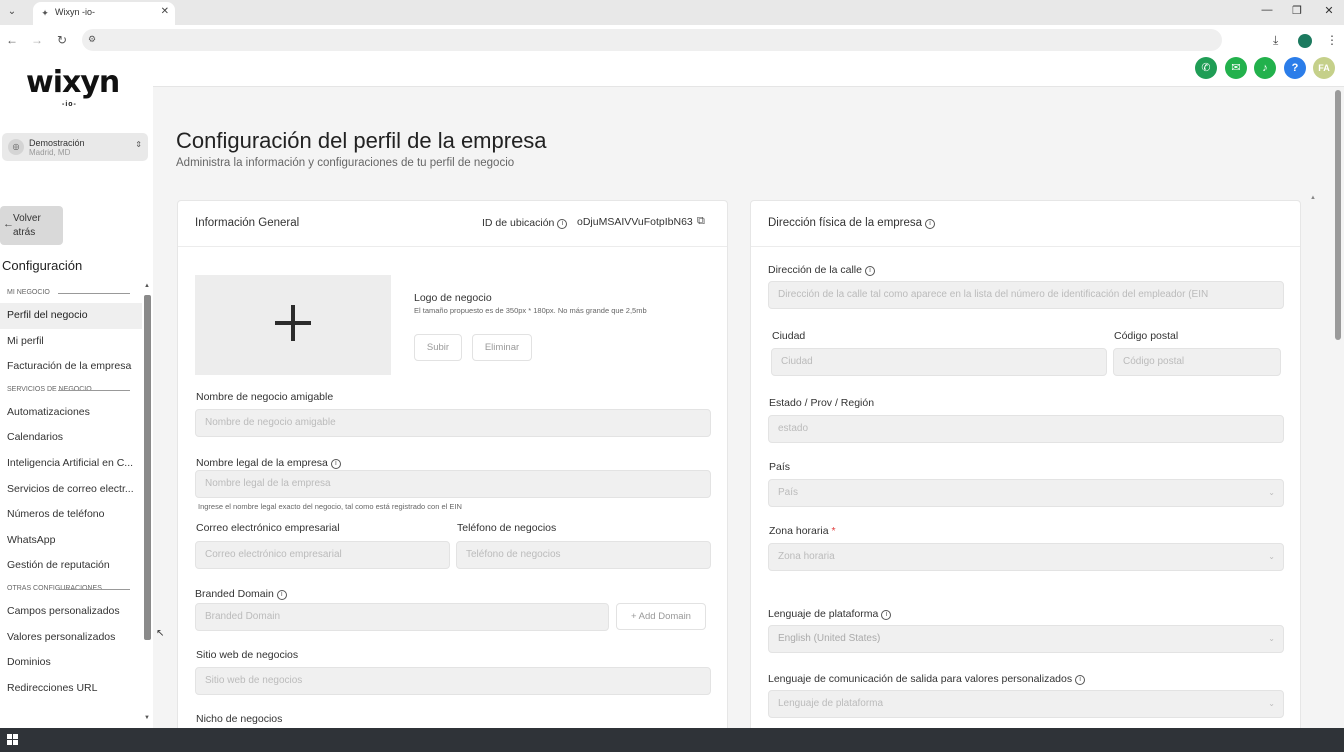  I want to click on country-select: País ⌄, so click(1026, 493).